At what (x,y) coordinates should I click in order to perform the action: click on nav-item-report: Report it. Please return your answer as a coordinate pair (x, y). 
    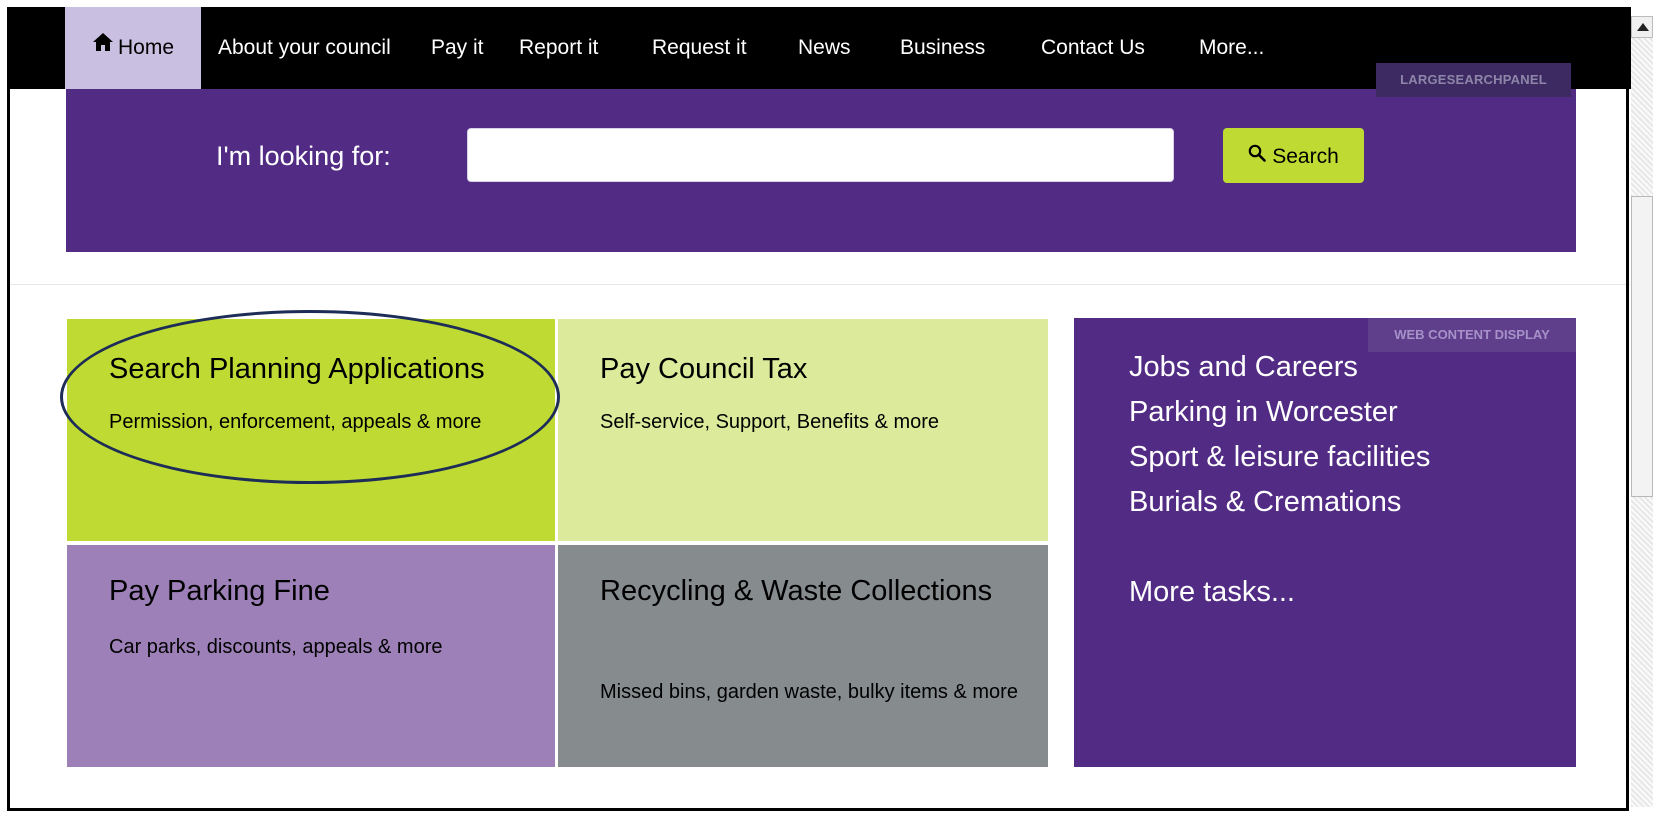
    Looking at the image, I should click on (558, 48).